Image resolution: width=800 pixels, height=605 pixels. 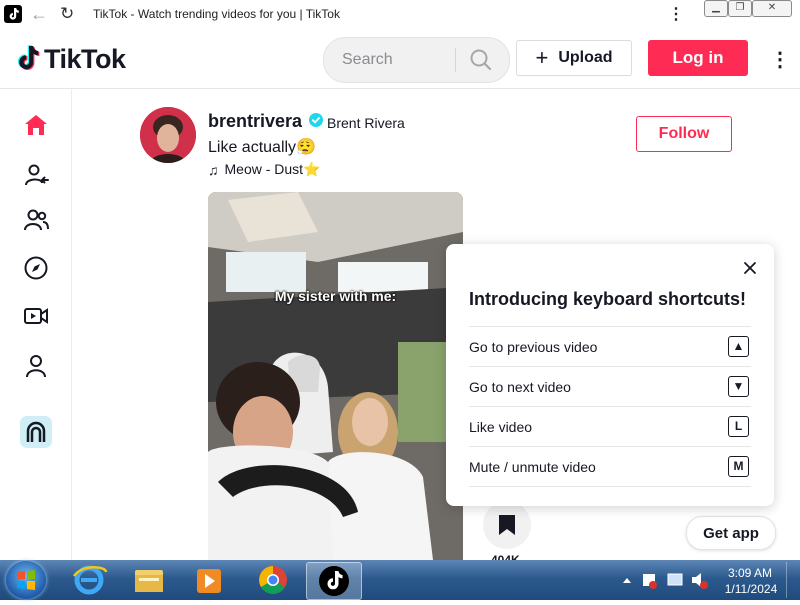 I want to click on tiktok-favicon-icon, so click(x=13, y=14).